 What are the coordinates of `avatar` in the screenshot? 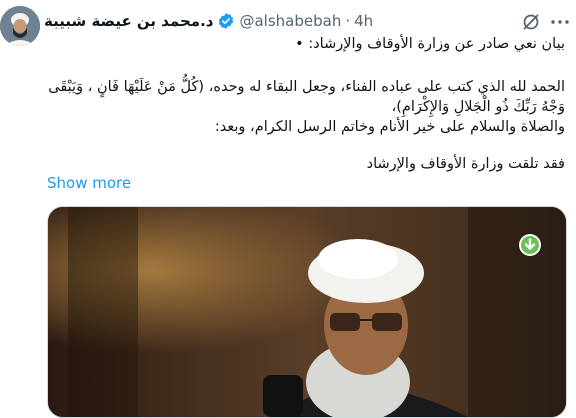 It's located at (20, 26).